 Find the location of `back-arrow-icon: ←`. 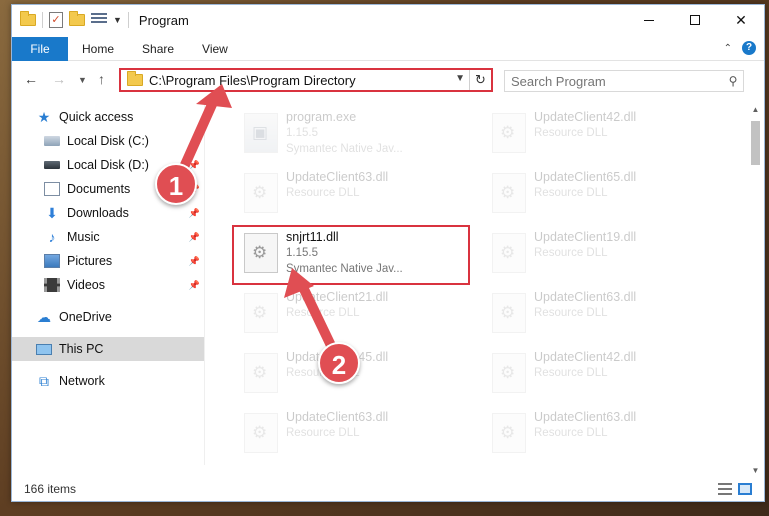

back-arrow-icon: ← is located at coordinates (31, 79).